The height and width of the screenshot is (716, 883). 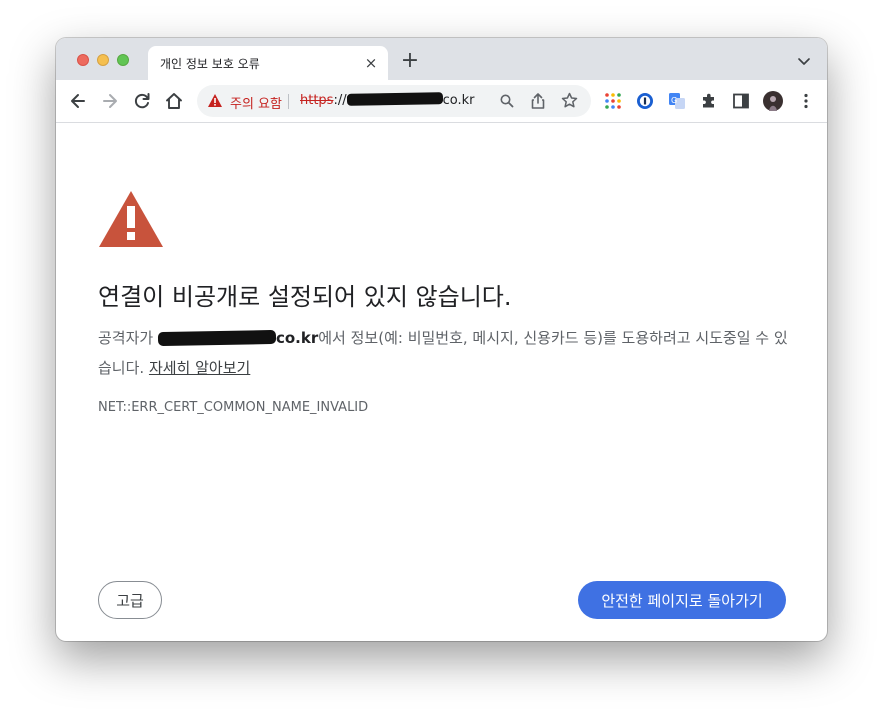 What do you see at coordinates (538, 101) in the screenshot?
I see `share-icon` at bounding box center [538, 101].